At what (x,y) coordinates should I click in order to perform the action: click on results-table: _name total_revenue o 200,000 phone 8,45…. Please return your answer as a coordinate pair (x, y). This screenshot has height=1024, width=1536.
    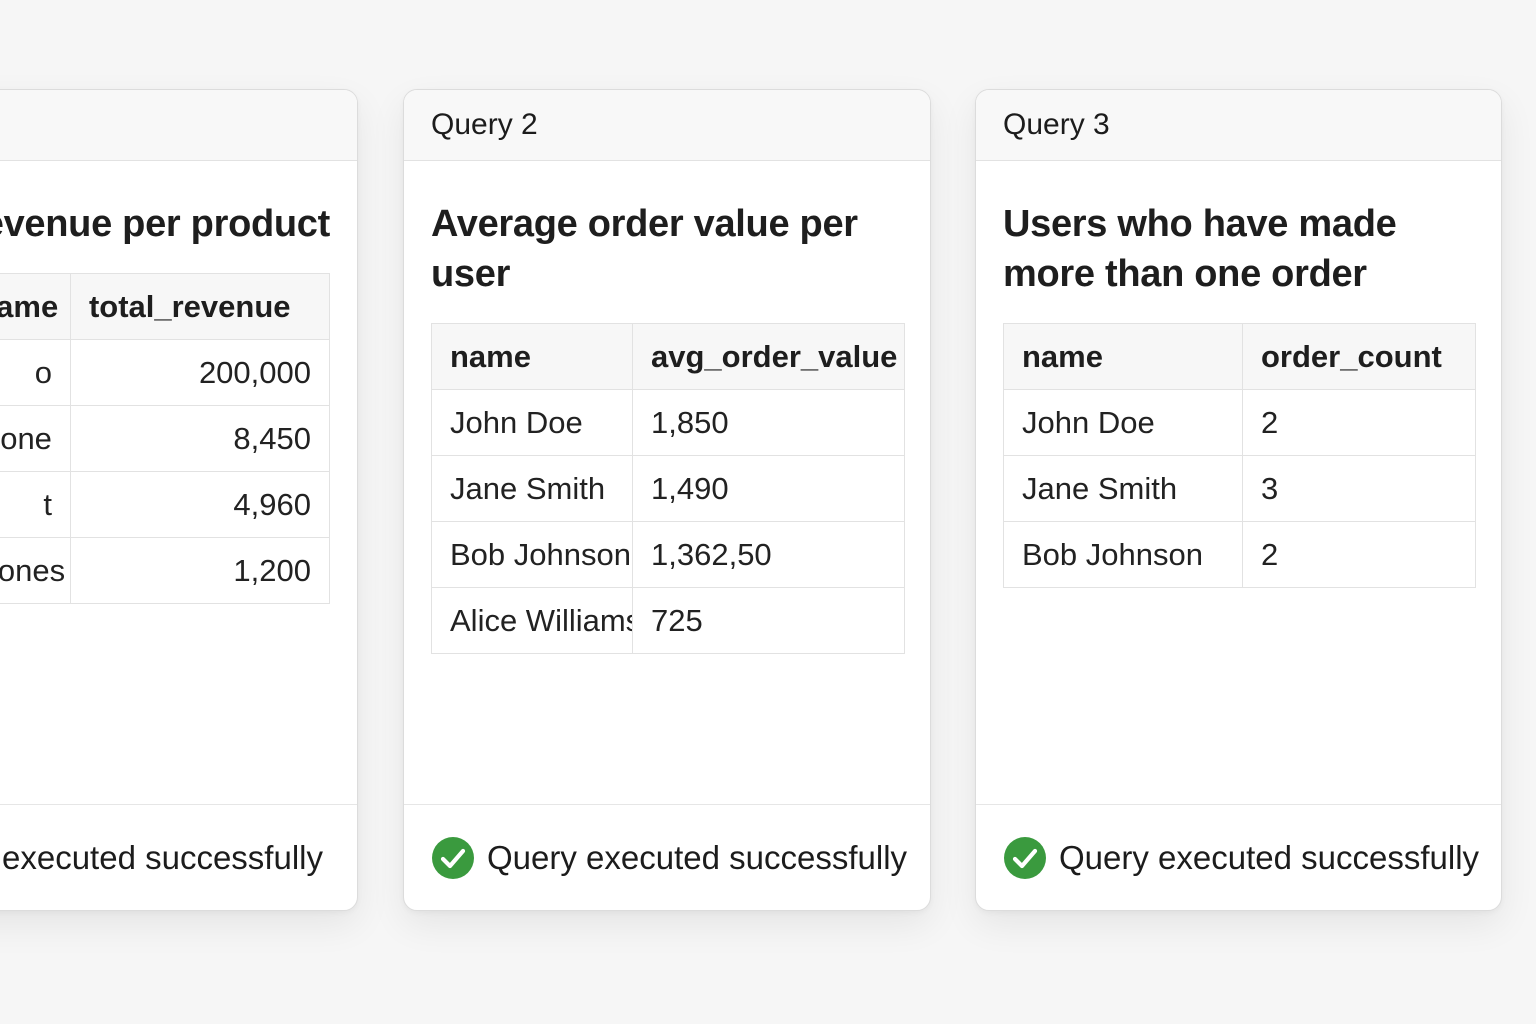
    Looking at the image, I should click on (165, 438).